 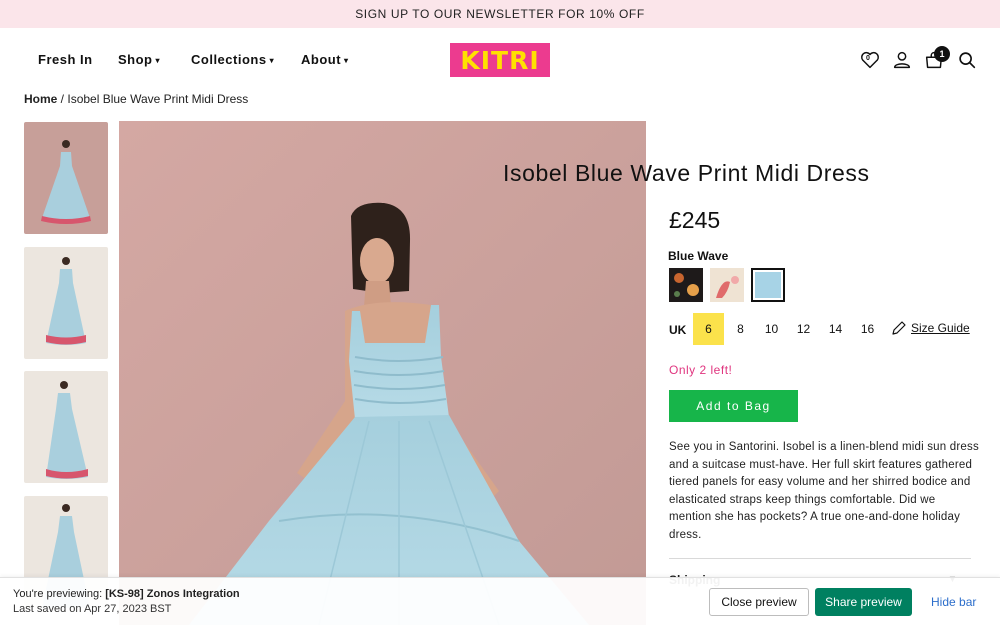 I want to click on newsletter-banner-text: SIGN UP TO OUR NEWSLETTER FOR 10% OFF, so click(x=500, y=14).